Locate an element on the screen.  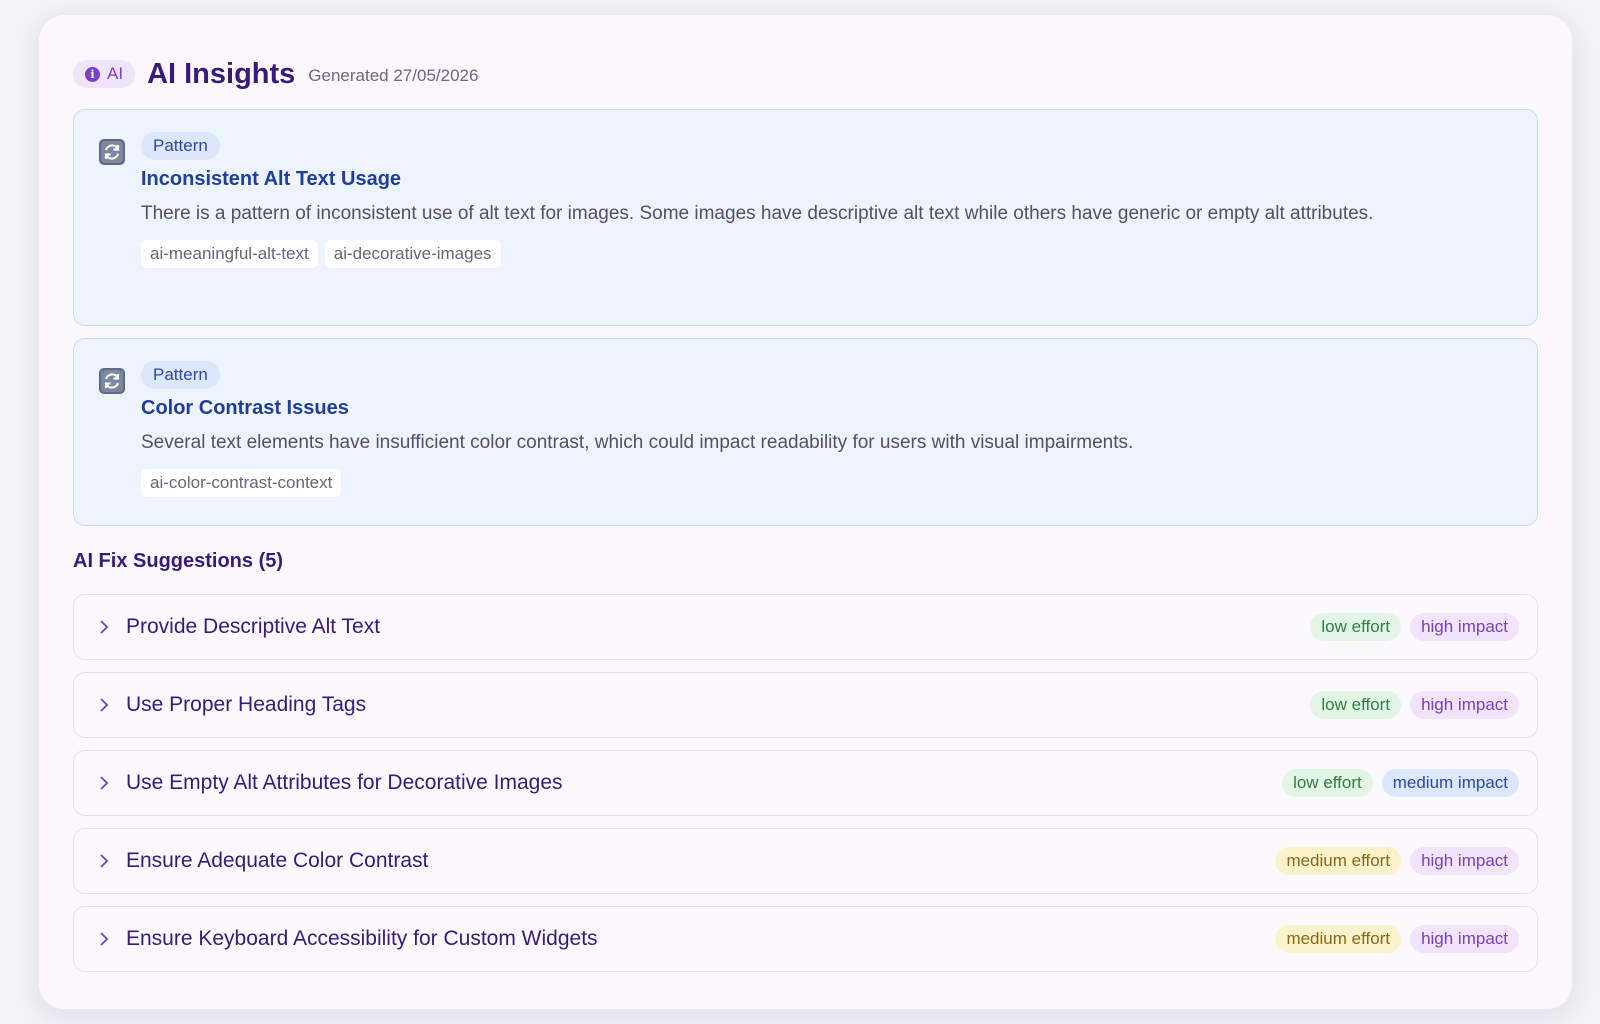
generated-date: Generated 27/05/2026 is located at coordinates (393, 75).